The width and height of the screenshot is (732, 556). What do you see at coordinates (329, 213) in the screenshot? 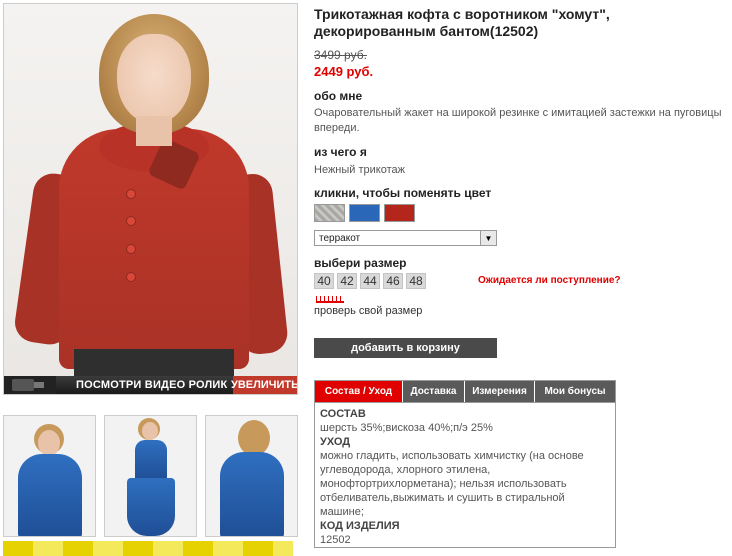
I see `swatch-grey` at bounding box center [329, 213].